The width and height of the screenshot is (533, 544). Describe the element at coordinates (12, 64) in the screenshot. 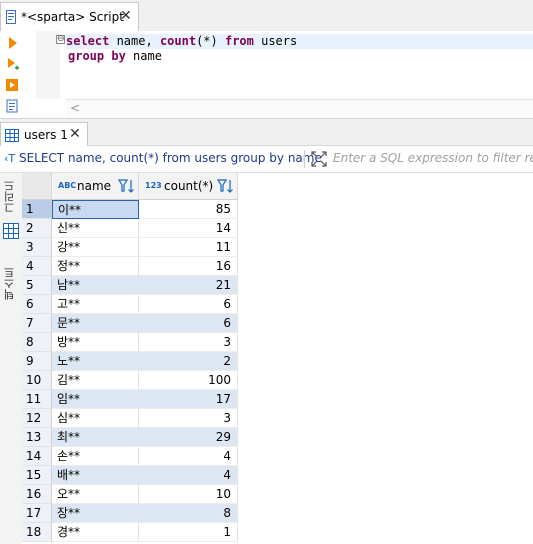

I see `execute-new-tab-icon` at that location.